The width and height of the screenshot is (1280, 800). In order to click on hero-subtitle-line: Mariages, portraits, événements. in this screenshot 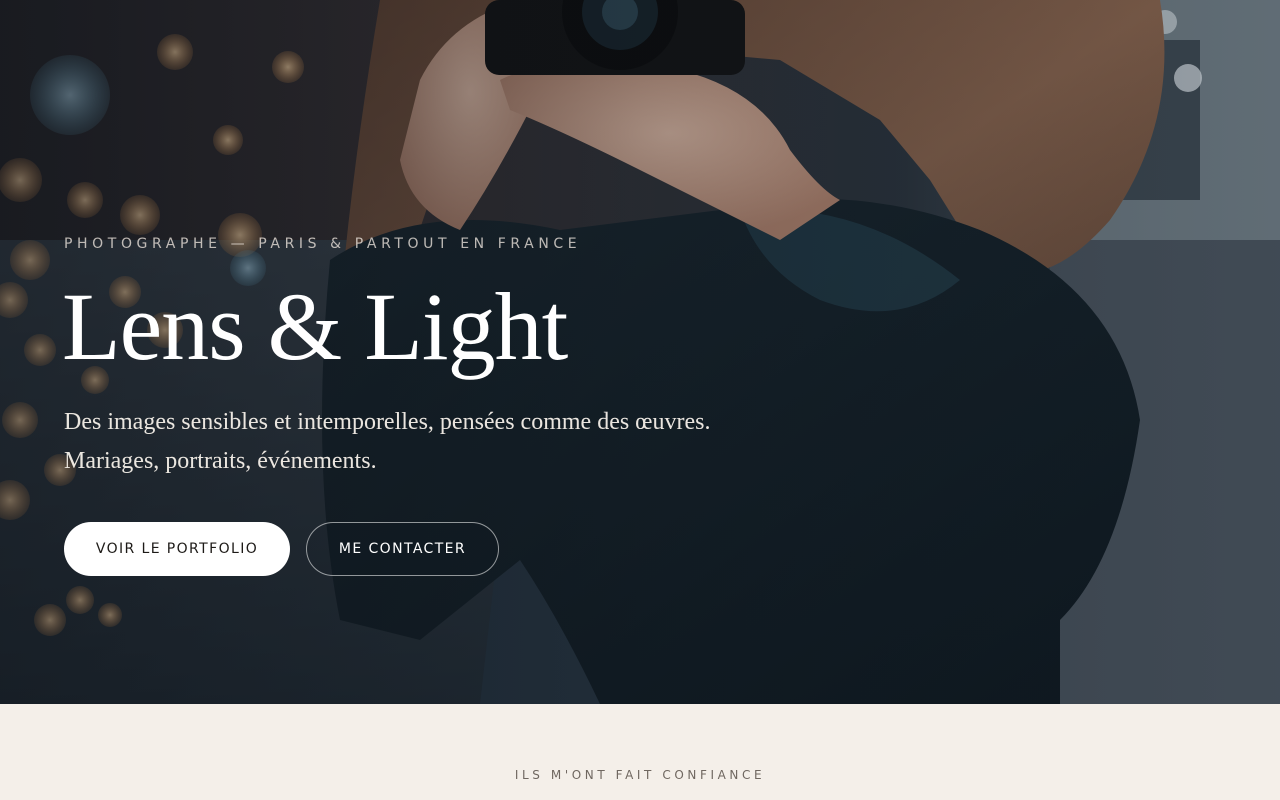, I will do `click(220, 461)`.